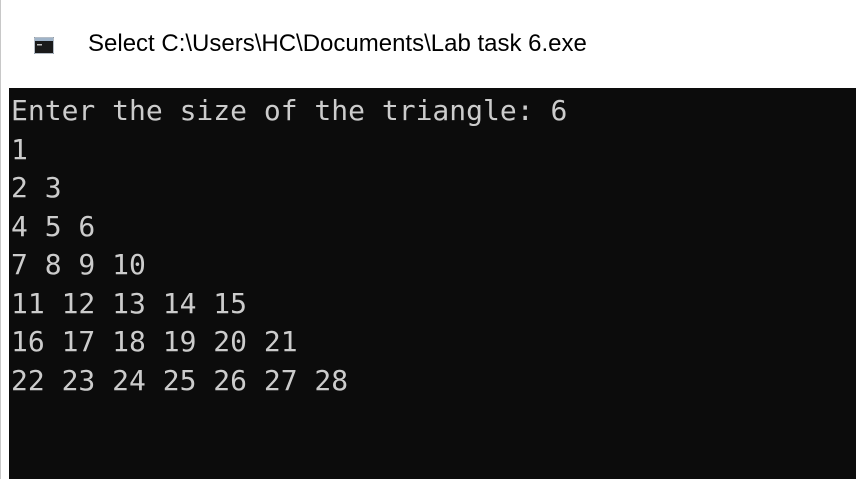 The width and height of the screenshot is (856, 479). I want to click on console-line: 11 12 13 14 15, so click(129, 303).